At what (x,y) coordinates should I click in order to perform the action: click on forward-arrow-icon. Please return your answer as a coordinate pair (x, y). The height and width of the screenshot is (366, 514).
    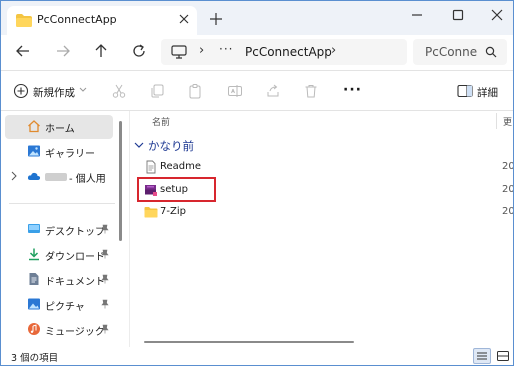
    Looking at the image, I should click on (63, 51).